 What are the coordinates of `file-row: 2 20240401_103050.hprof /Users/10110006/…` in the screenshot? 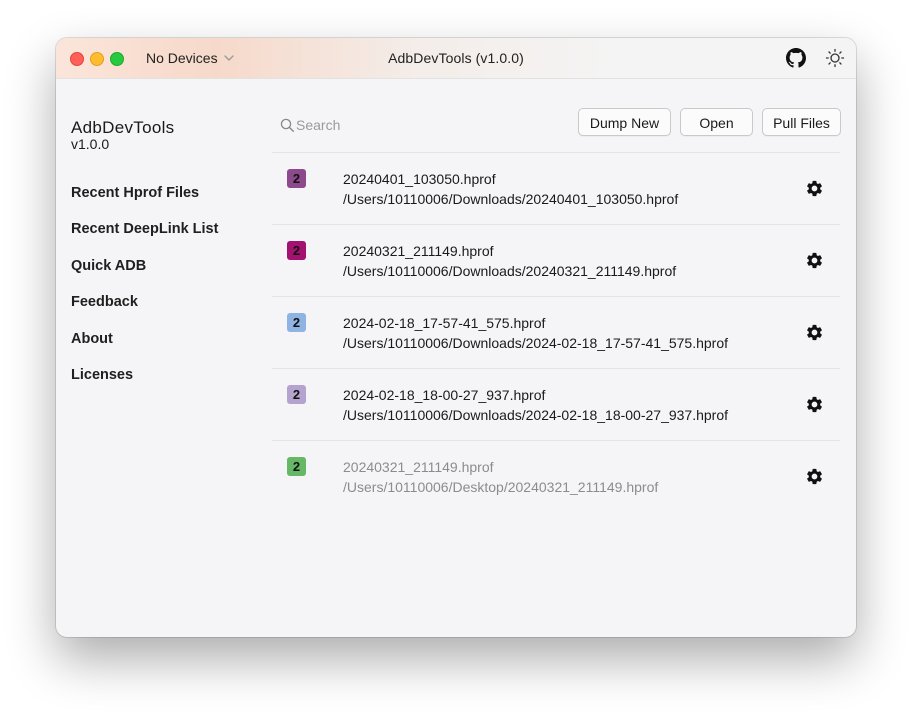 It's located at (556, 188).